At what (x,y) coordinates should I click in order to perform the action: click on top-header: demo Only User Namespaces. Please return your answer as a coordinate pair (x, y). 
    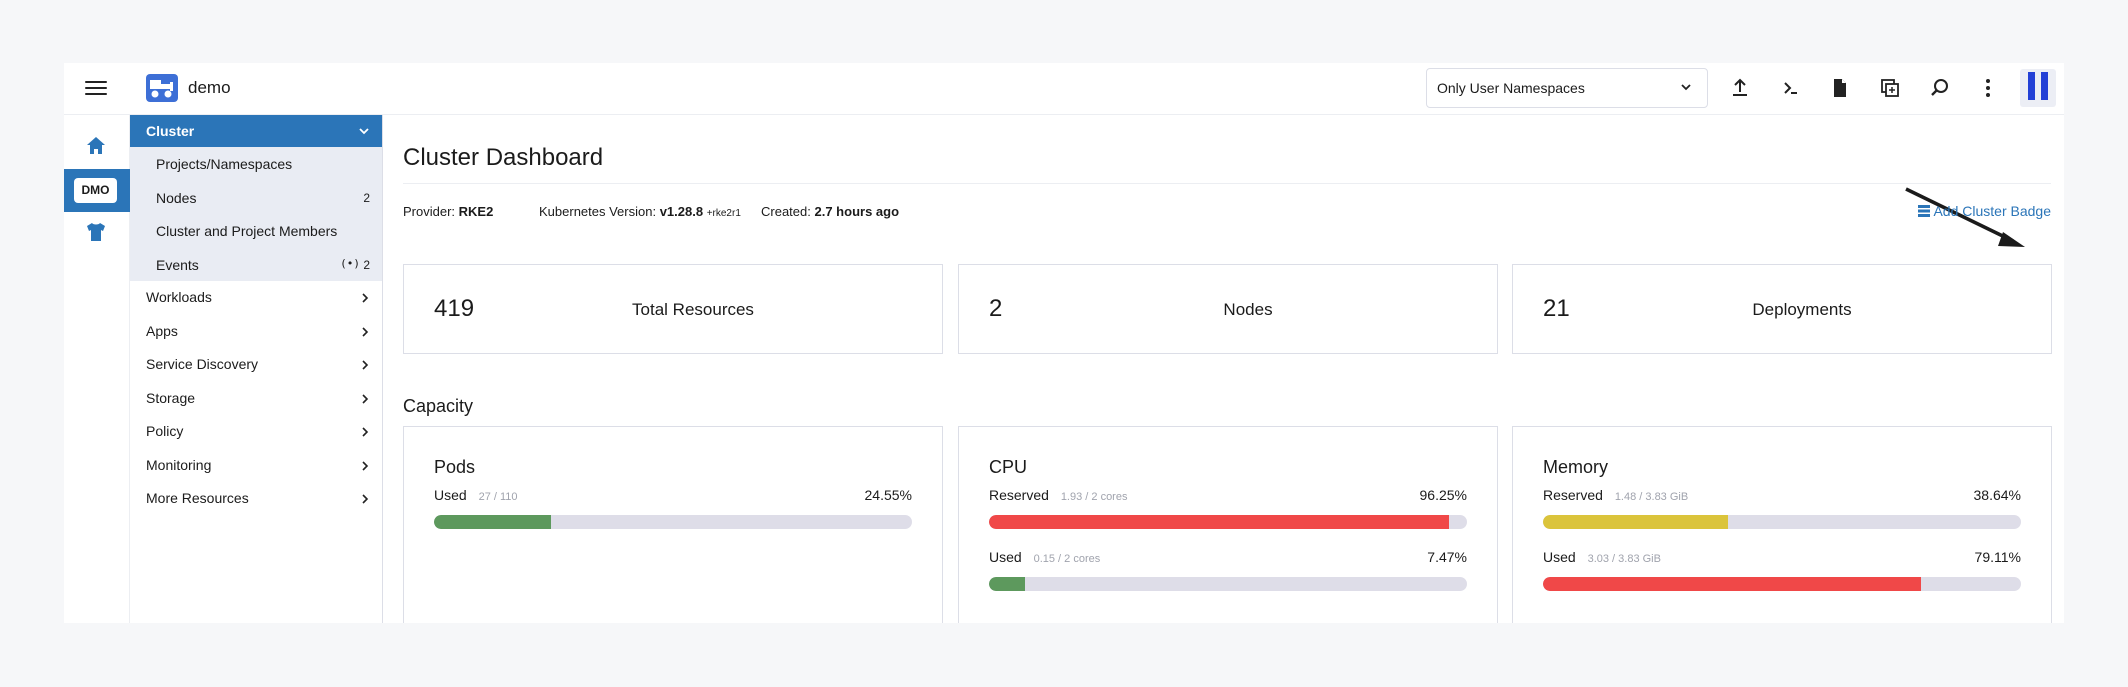
    Looking at the image, I should click on (1064, 89).